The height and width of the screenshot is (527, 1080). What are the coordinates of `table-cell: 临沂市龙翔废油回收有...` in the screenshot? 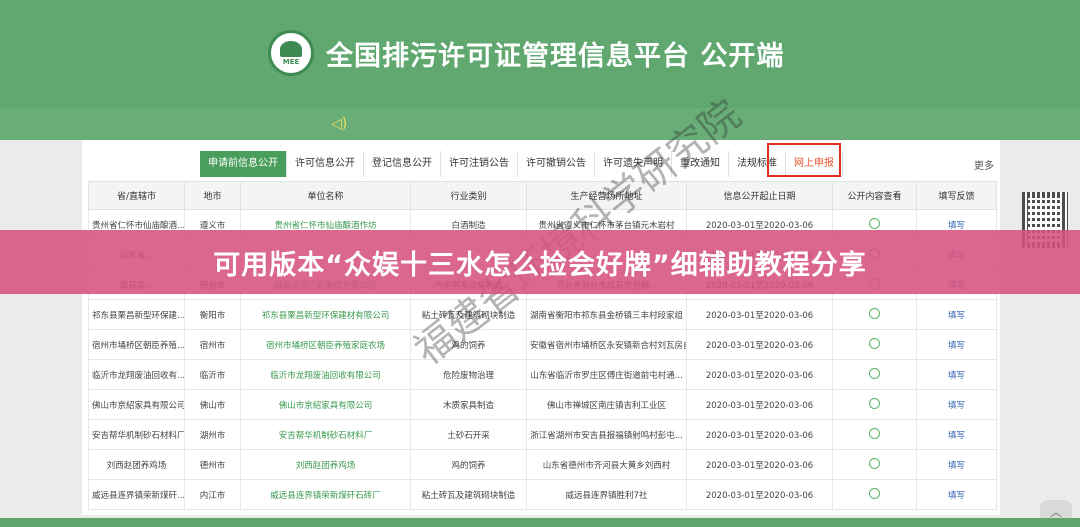 It's located at (136, 374).